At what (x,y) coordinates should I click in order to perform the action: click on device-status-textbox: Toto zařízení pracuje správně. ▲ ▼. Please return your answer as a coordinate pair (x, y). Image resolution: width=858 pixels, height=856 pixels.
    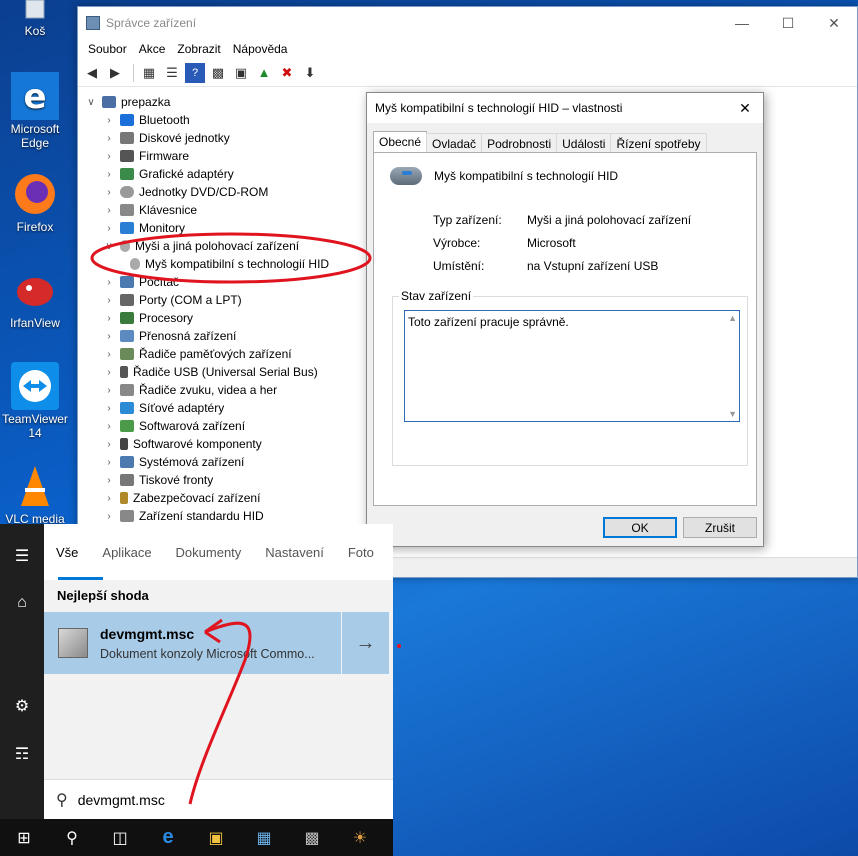
    Looking at the image, I should click on (572, 366).